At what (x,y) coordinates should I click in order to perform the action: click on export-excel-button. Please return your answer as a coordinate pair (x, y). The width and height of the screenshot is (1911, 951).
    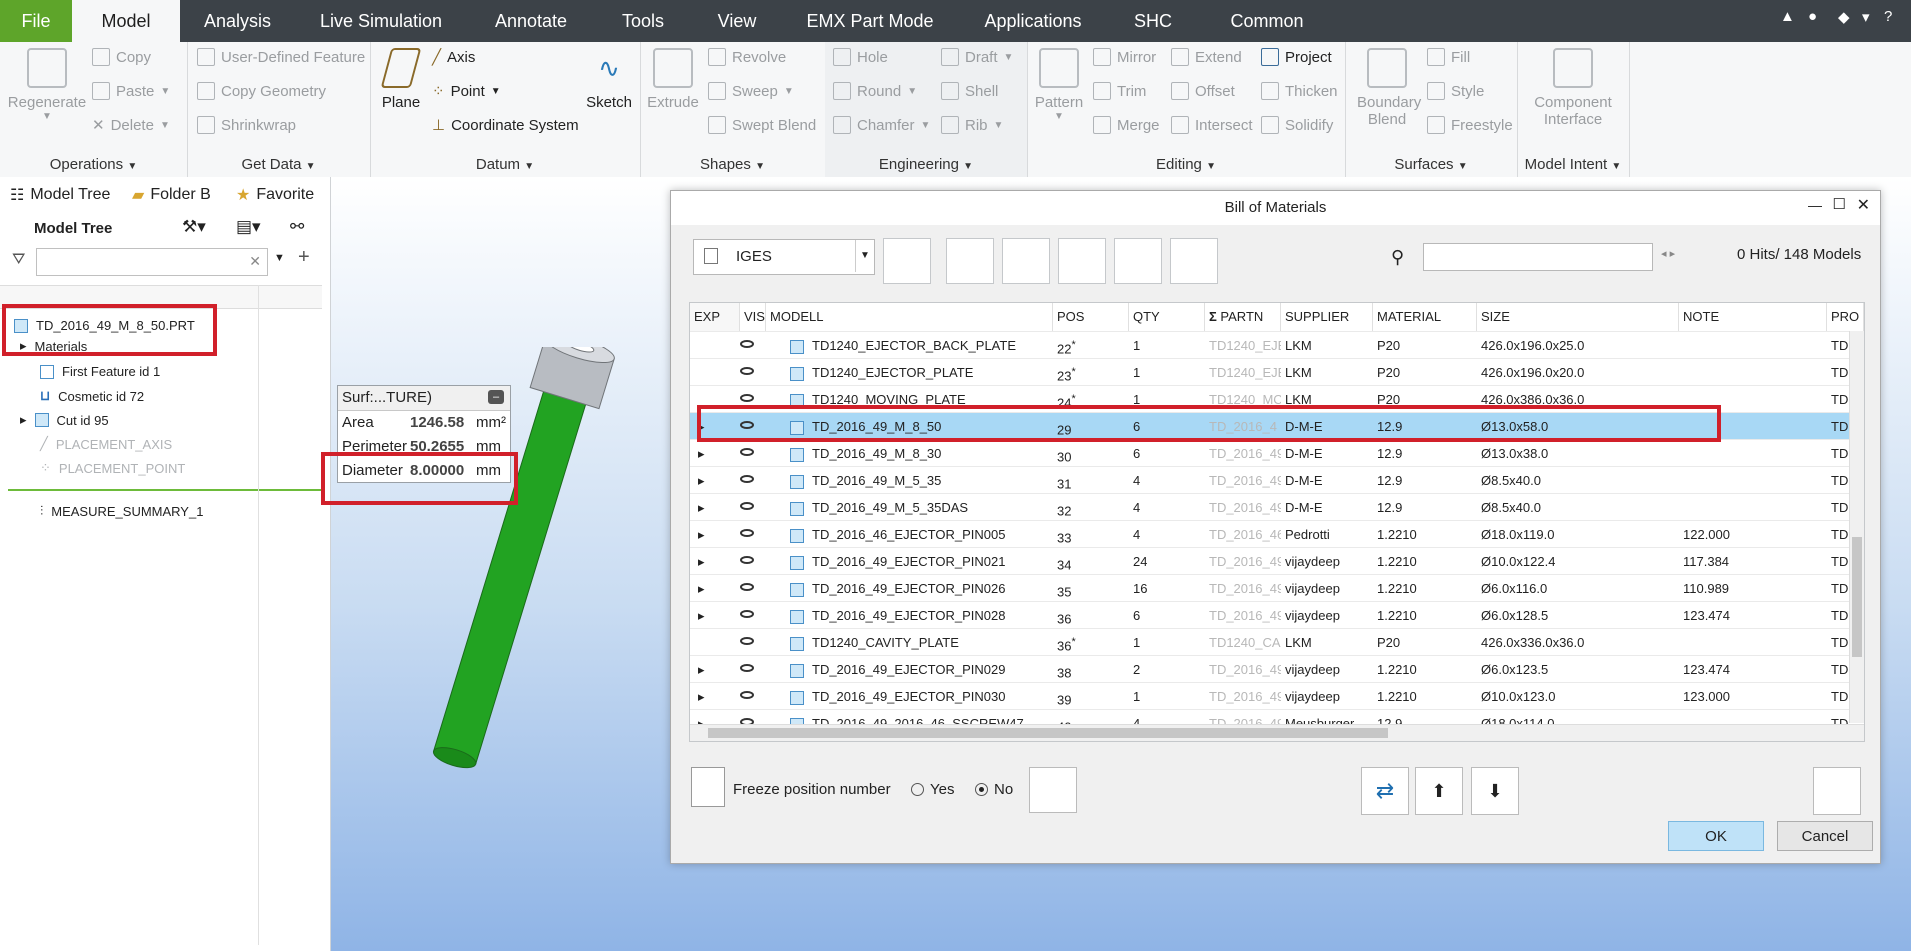
    Looking at the image, I should click on (1138, 261).